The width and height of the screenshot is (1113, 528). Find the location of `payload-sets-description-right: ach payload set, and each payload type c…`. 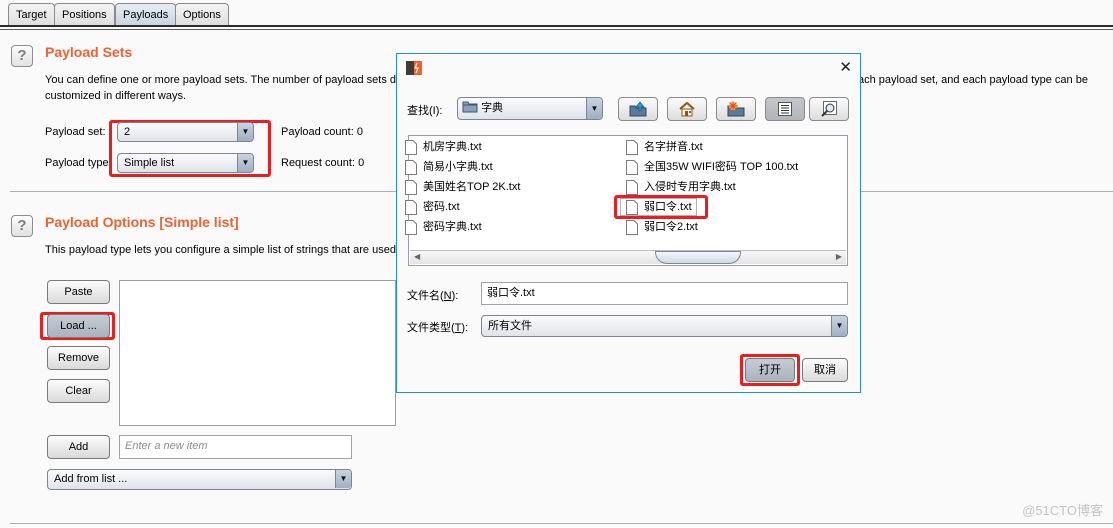

payload-sets-description-right: ach payload set, and each payload type c… is located at coordinates (973, 80).